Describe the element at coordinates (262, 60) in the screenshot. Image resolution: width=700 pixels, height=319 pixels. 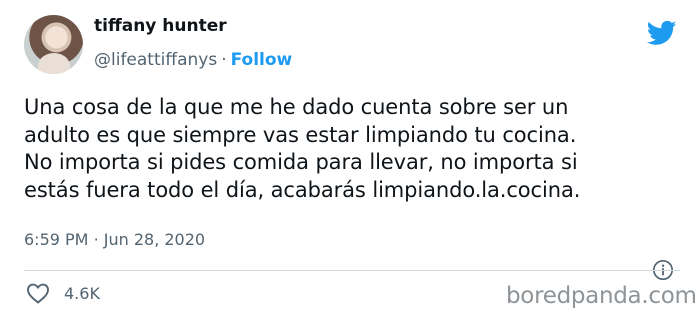
I see `follow-button: Follow` at that location.